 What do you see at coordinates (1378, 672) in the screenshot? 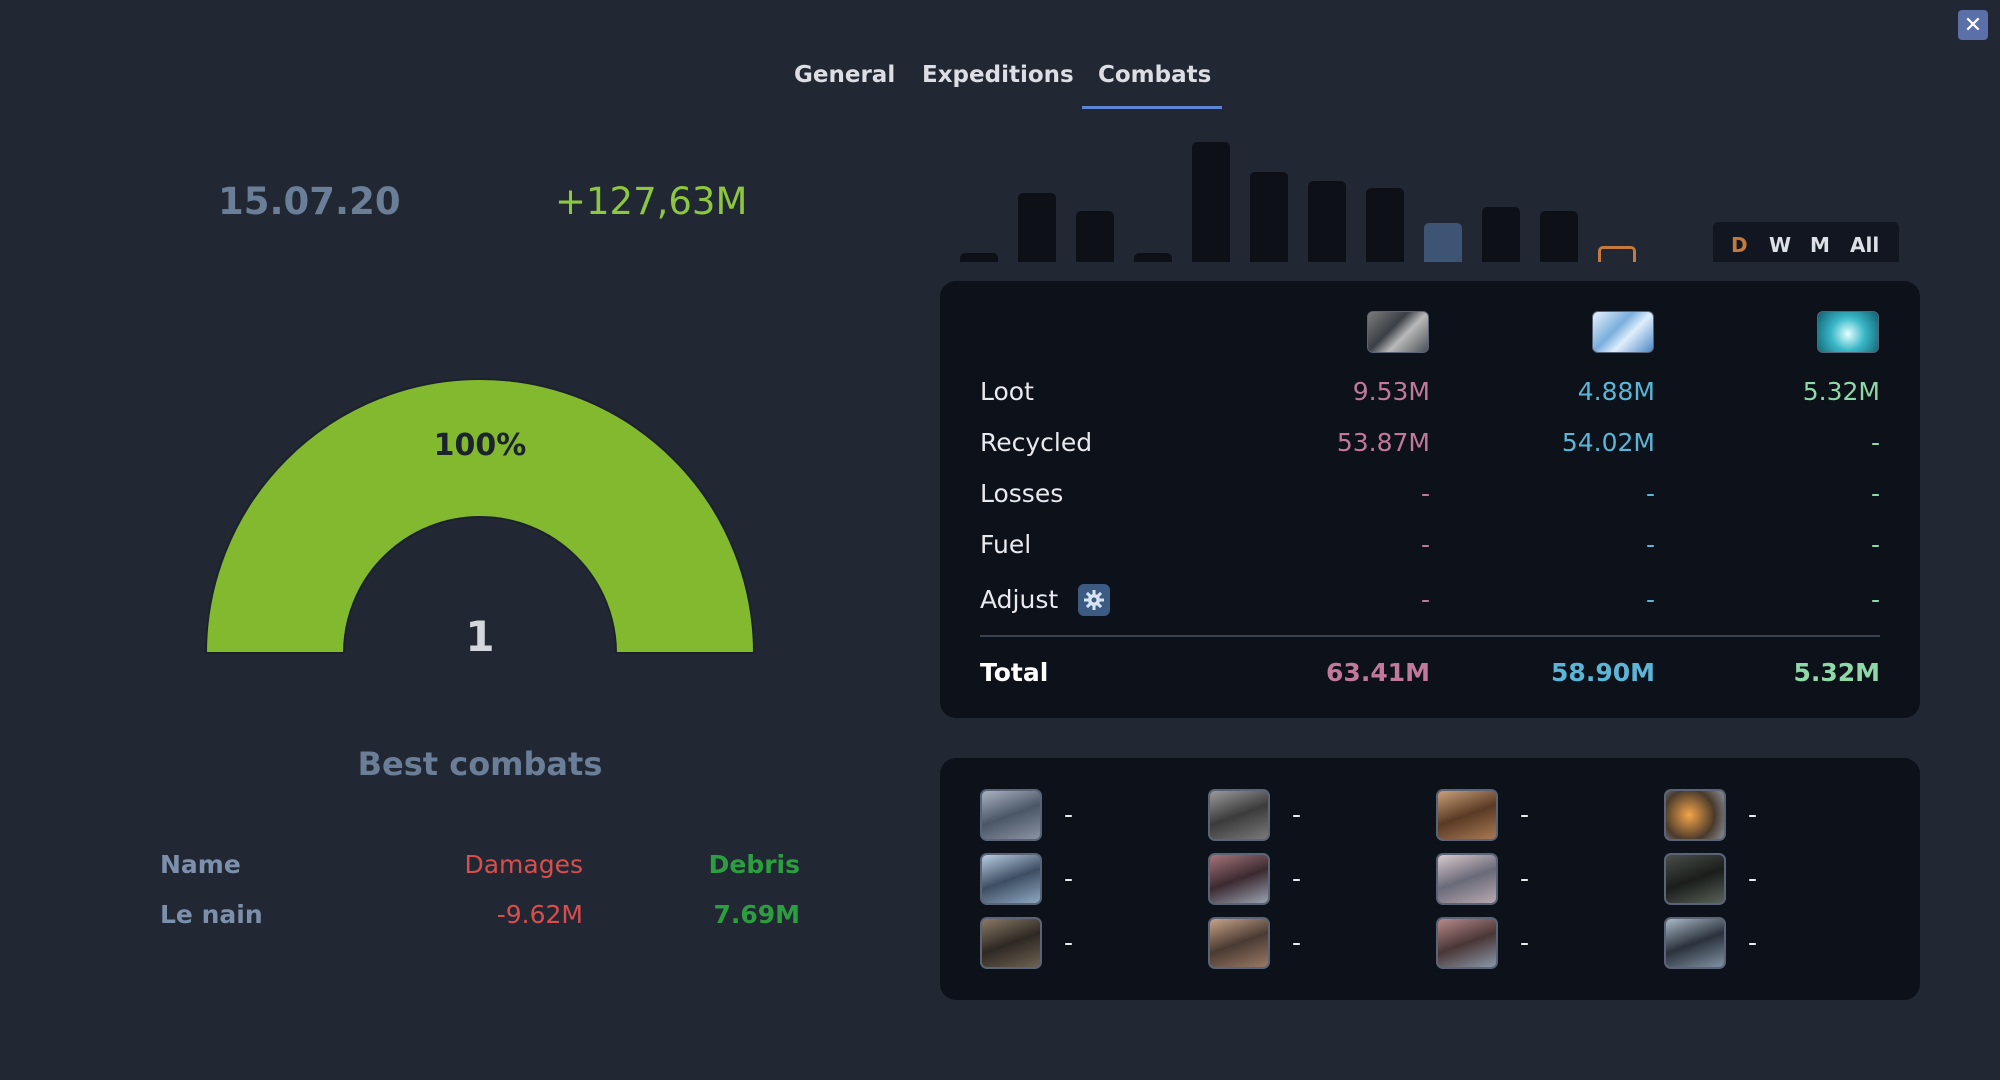
I see `total-metal: 63.41M` at bounding box center [1378, 672].